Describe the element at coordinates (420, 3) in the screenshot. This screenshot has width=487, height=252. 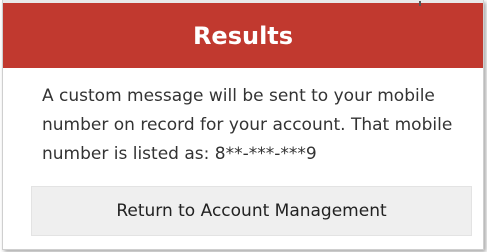
I see `header-tick-mark` at that location.